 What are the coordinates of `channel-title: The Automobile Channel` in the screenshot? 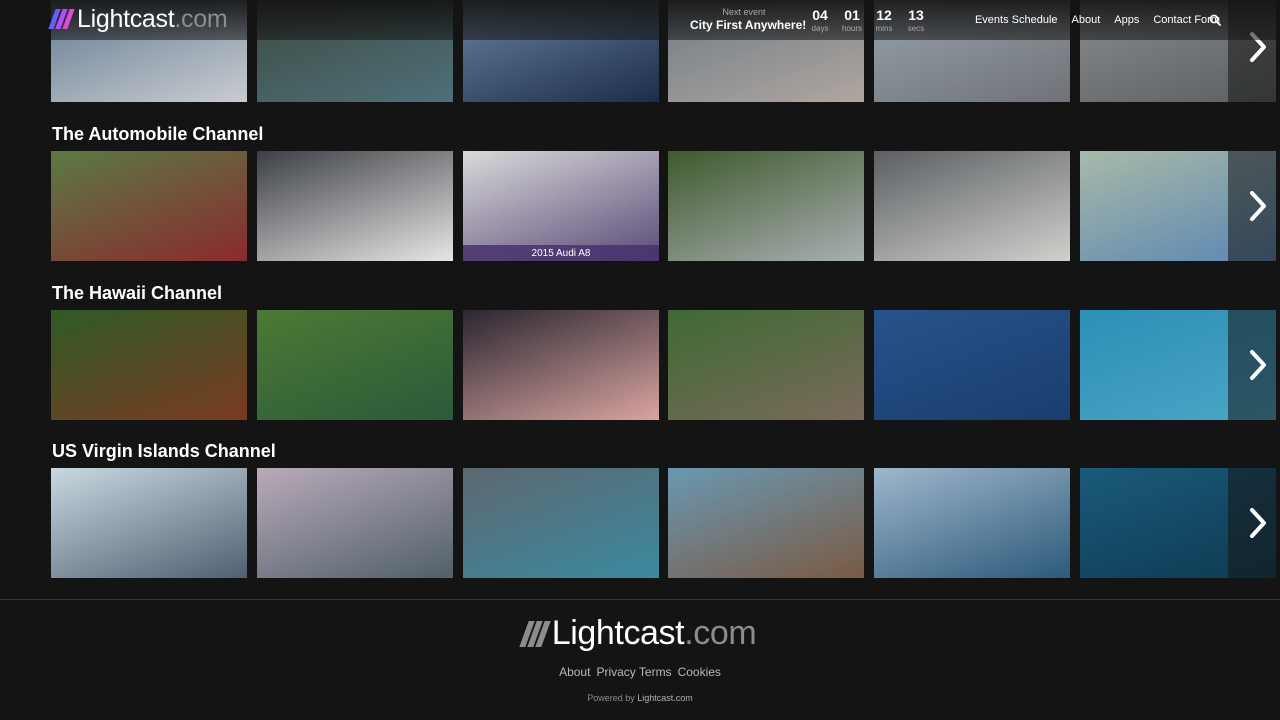 It's located at (157, 134).